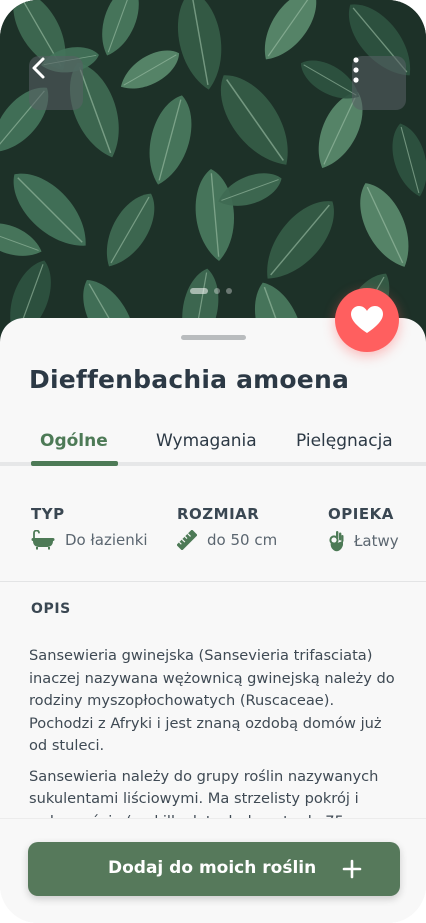 The height and width of the screenshot is (923, 426). I want to click on attribute-value-row: do 50 cm, so click(227, 540).